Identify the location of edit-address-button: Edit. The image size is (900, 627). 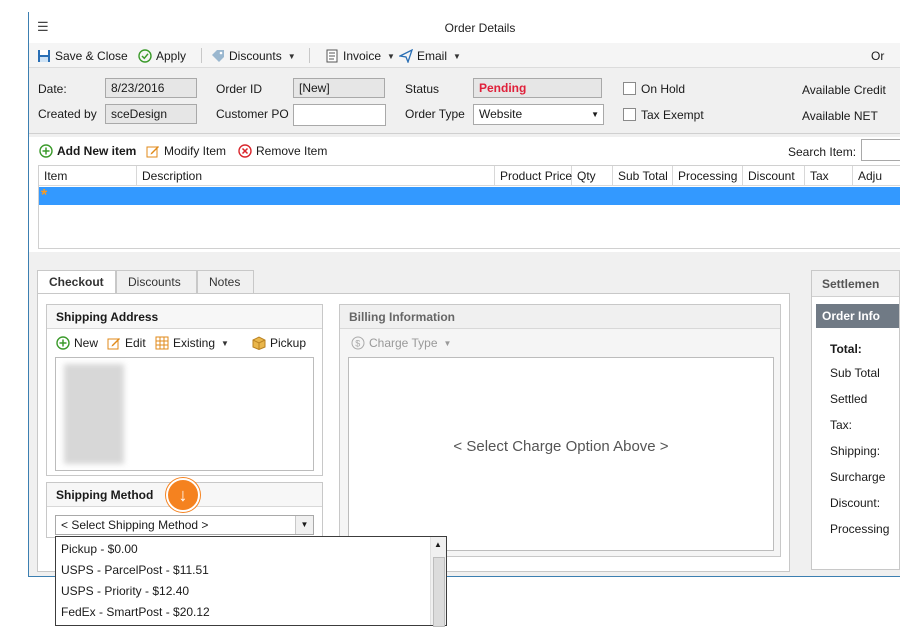
(126, 343).